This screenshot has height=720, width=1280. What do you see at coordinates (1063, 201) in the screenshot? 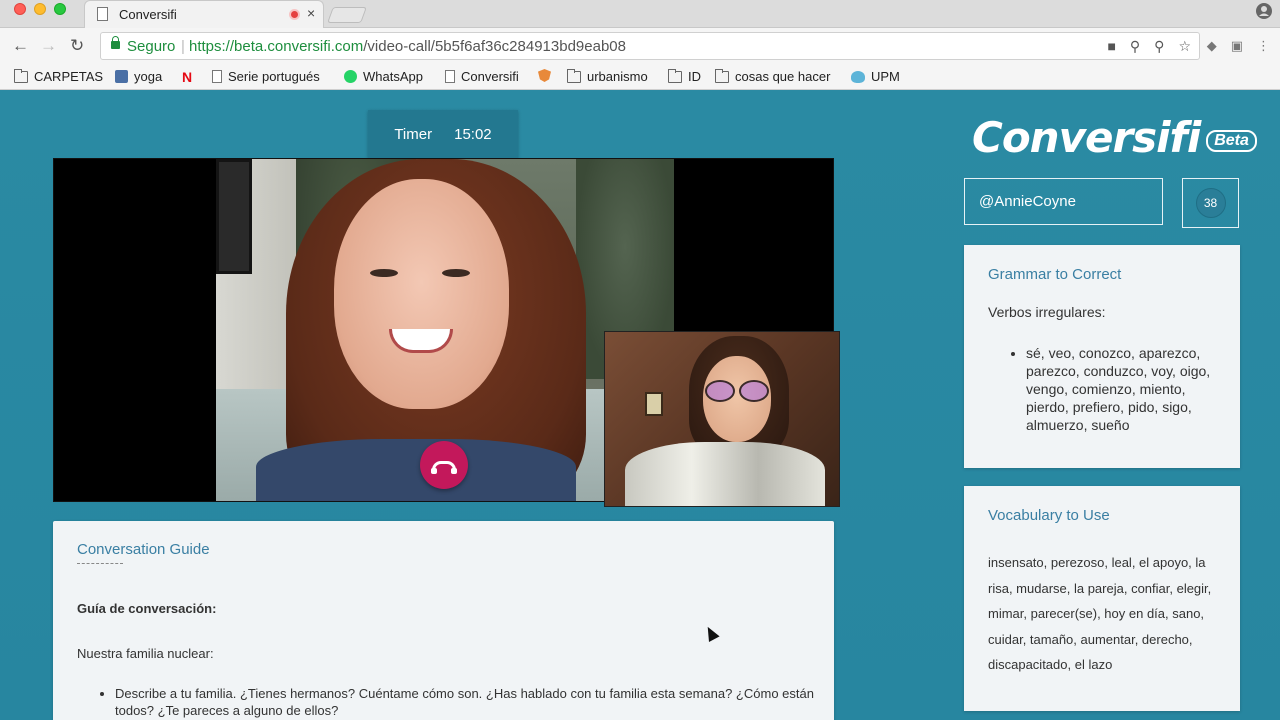
I see `username-display: @AnnieCoyne` at bounding box center [1063, 201].